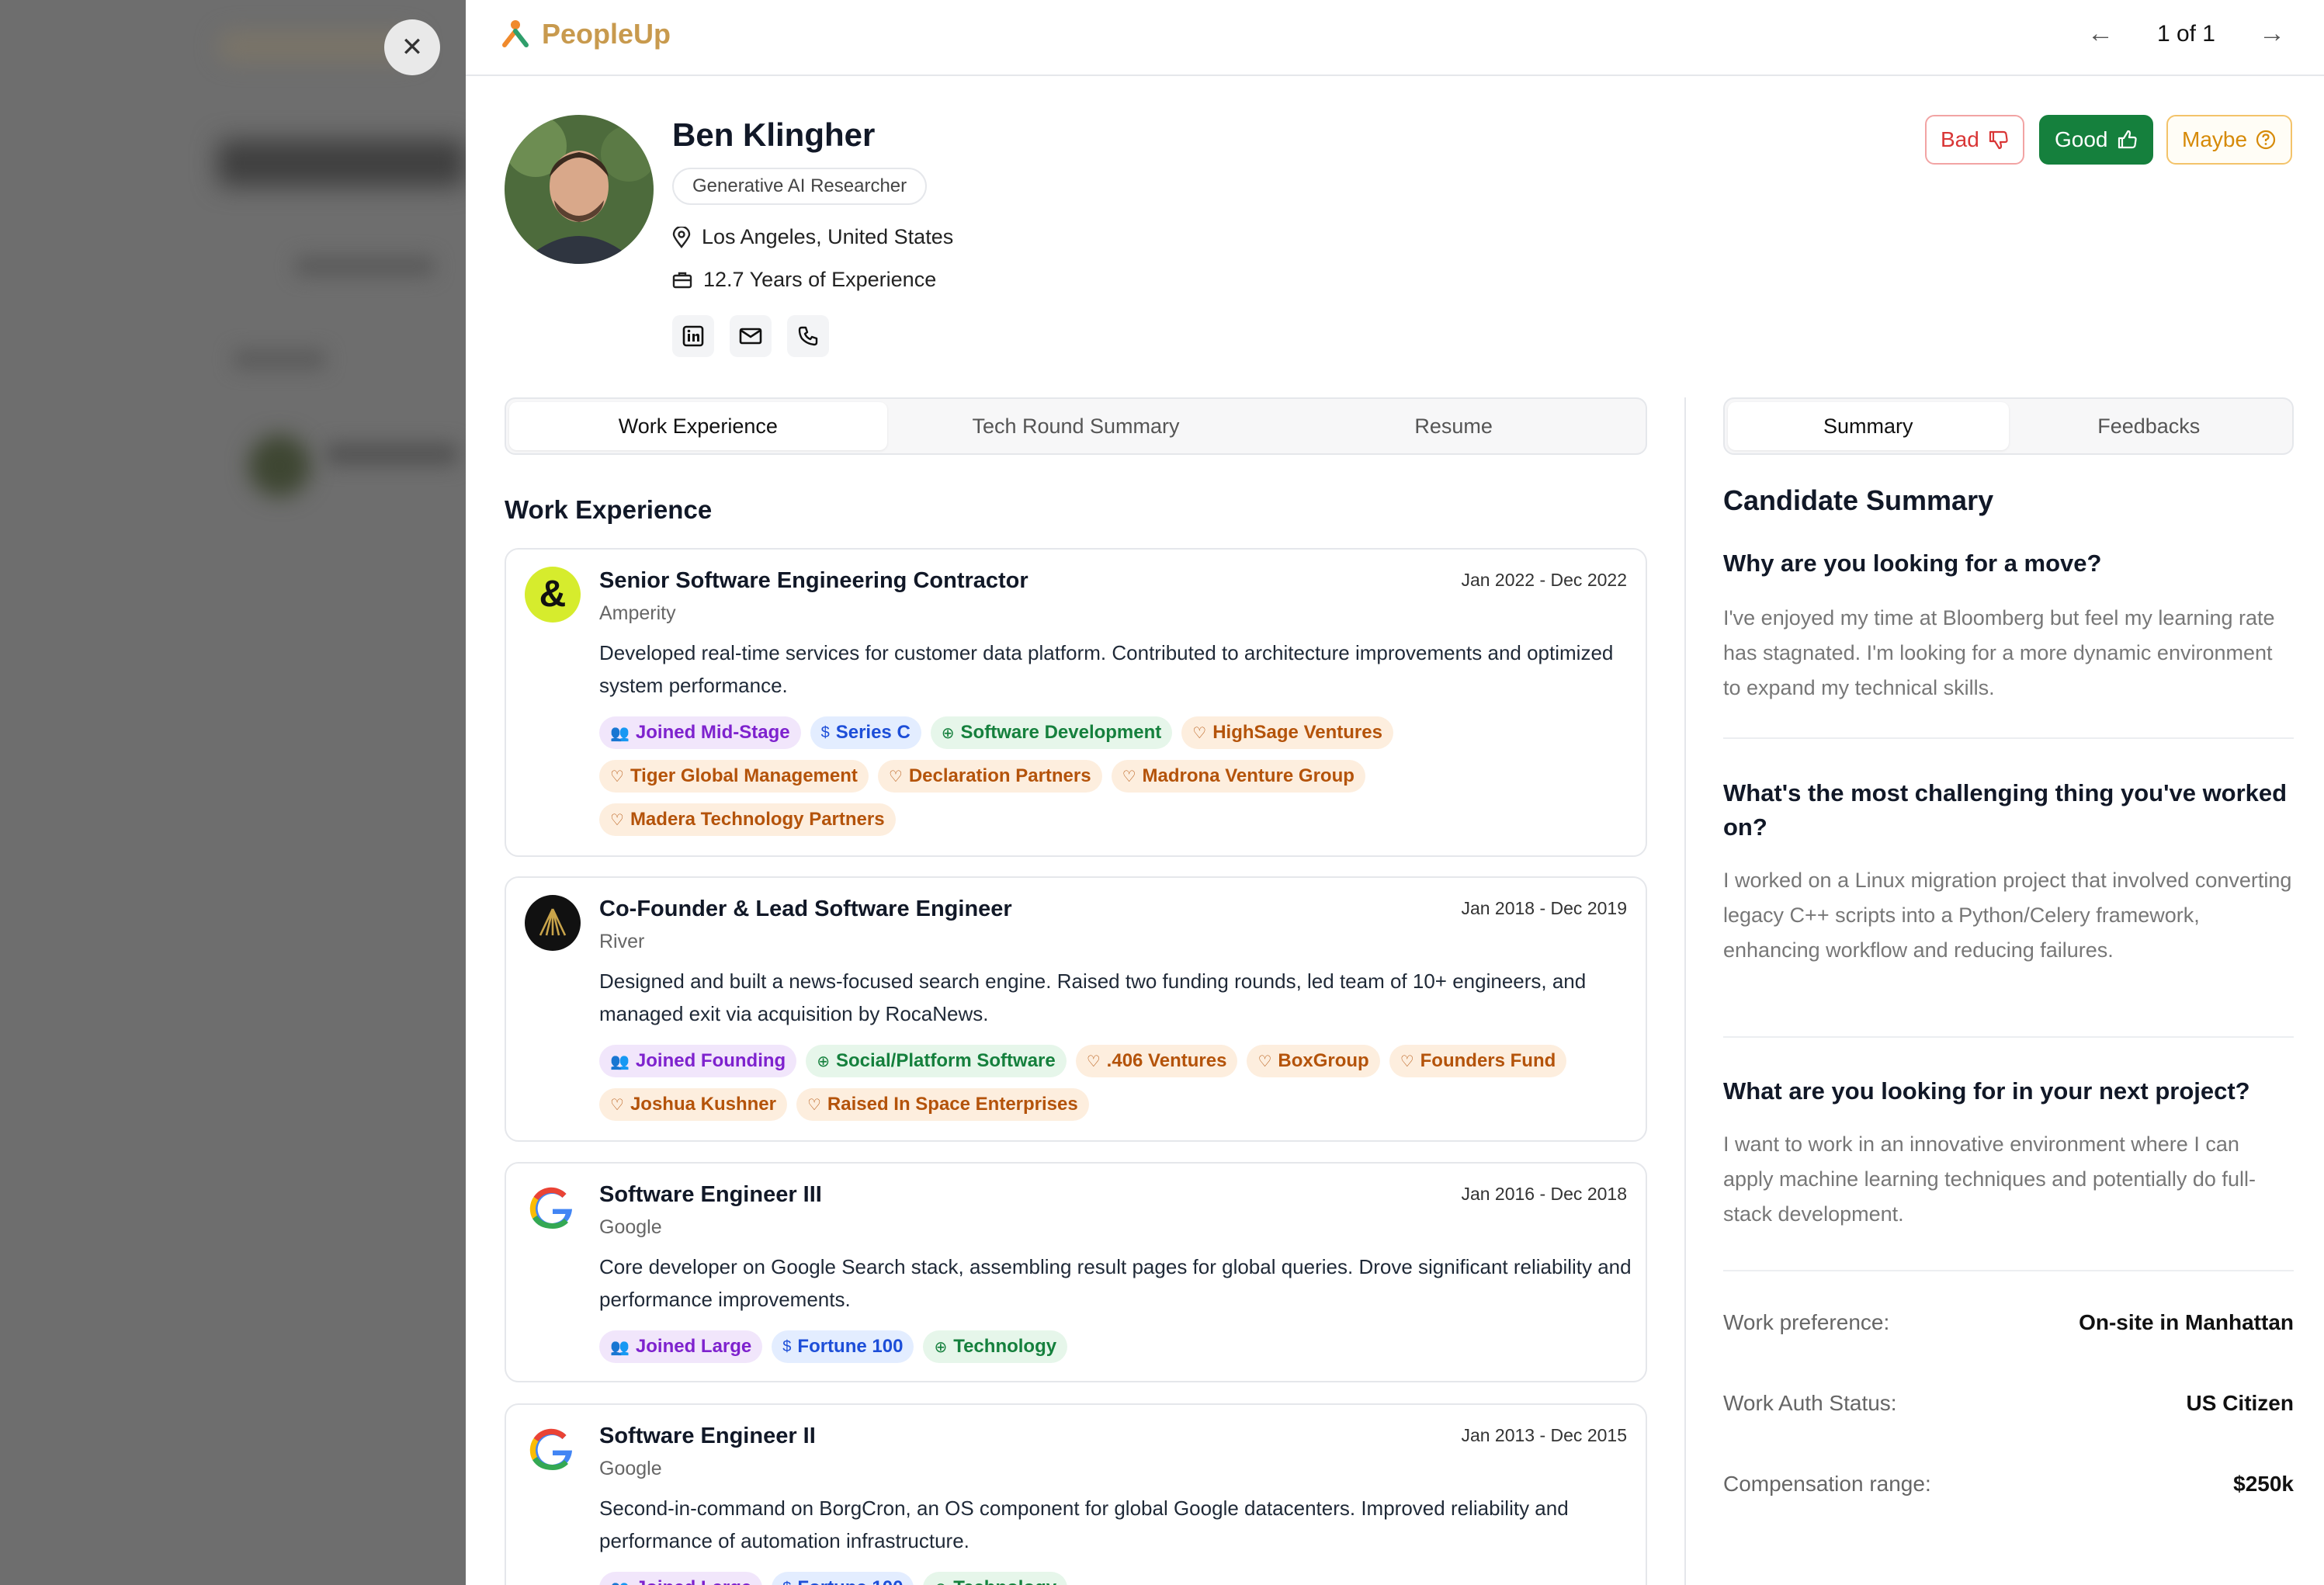 The image size is (2324, 1585). Describe the element at coordinates (515, 33) in the screenshot. I see `peopleup-logo-icon` at that location.